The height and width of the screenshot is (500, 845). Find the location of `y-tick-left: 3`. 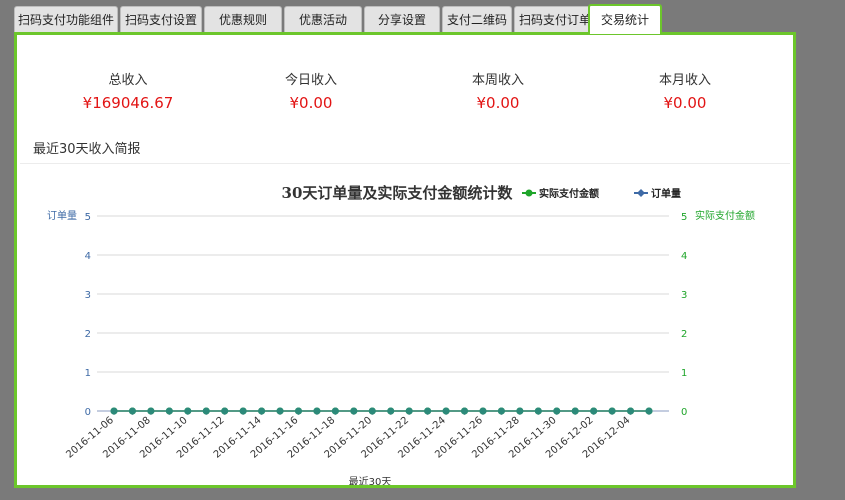

y-tick-left: 3 is located at coordinates (88, 295).